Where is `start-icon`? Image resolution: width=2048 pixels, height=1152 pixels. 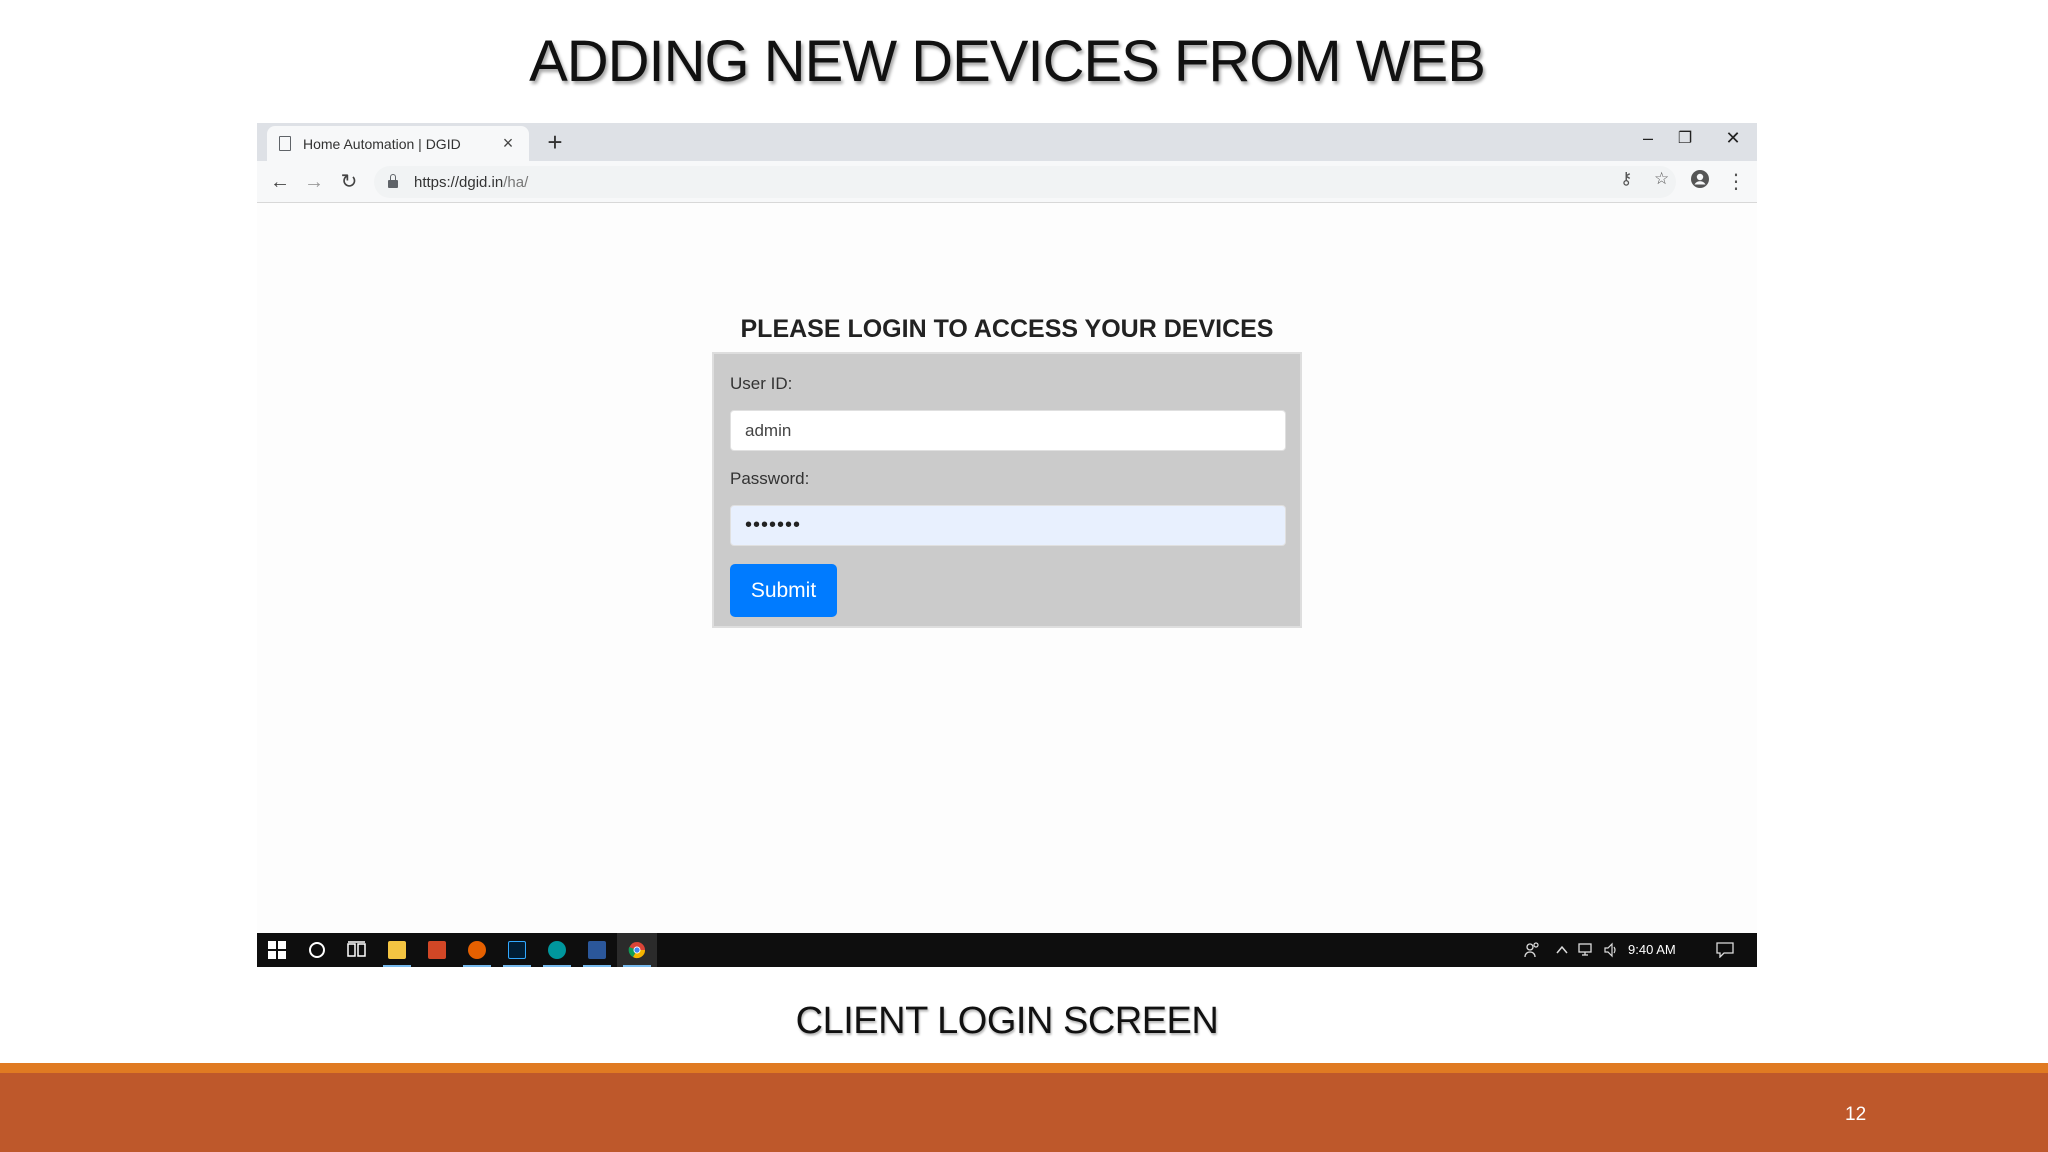
start-icon is located at coordinates (277, 950).